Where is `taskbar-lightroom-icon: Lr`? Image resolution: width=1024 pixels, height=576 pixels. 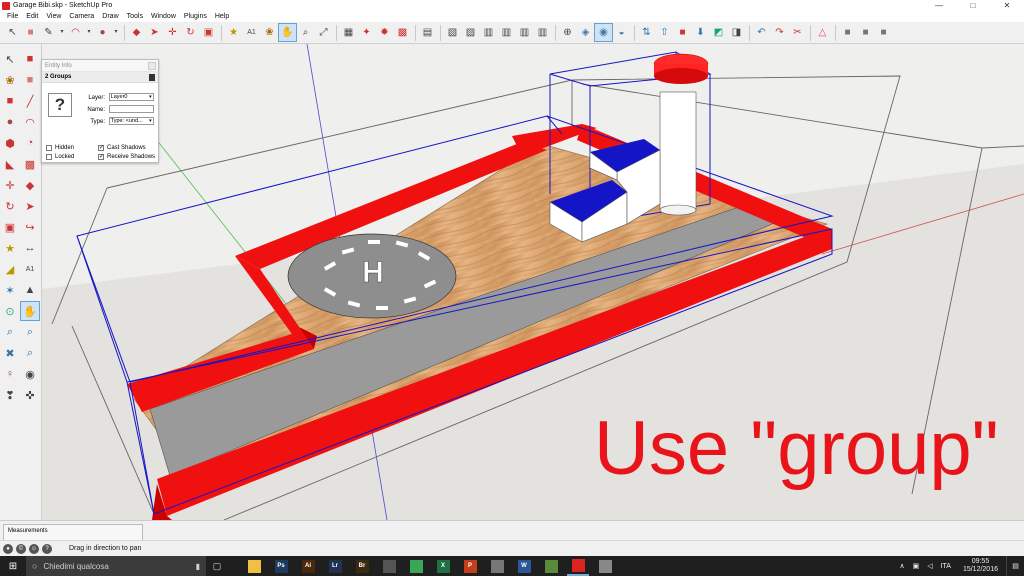 taskbar-lightroom-icon: Lr is located at coordinates (335, 566).